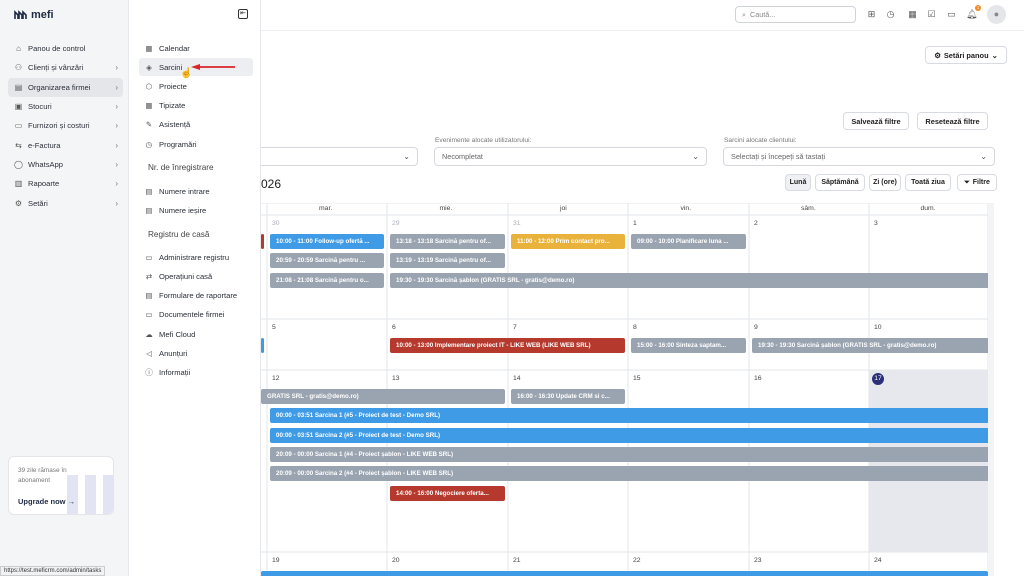  What do you see at coordinates (196, 334) in the screenshot?
I see `submenu-item-mefi-cloud: ☁ Mefi Cloud` at bounding box center [196, 334].